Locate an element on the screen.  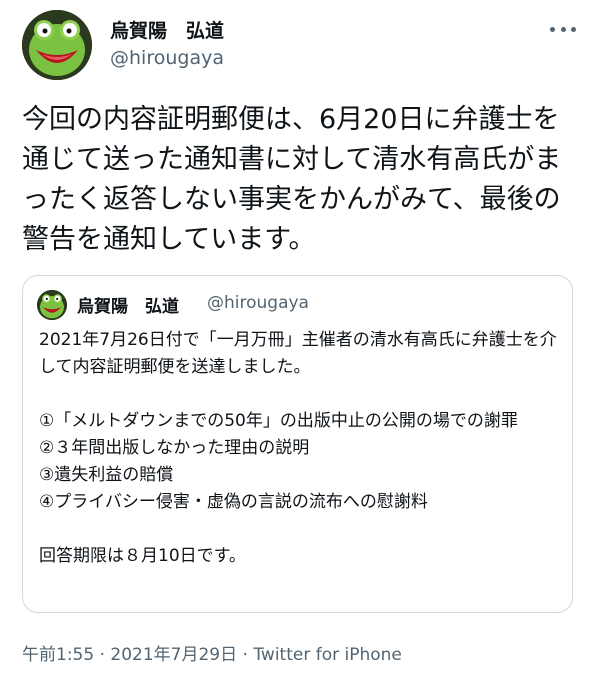
quoted-item-1: ①「メルトダウンまでの50年」の出版中止の公開の場での謝罪 is located at coordinates (278, 421).